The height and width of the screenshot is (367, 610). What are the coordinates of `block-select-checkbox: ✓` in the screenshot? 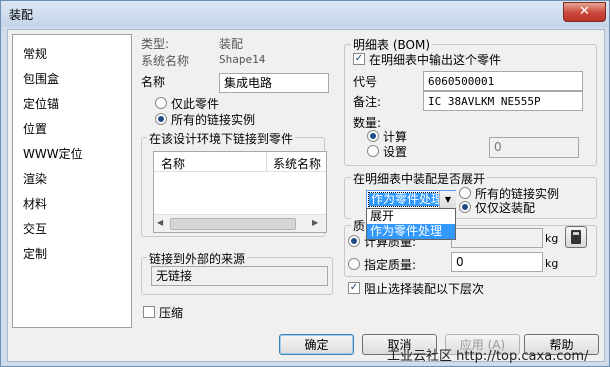 It's located at (354, 288).